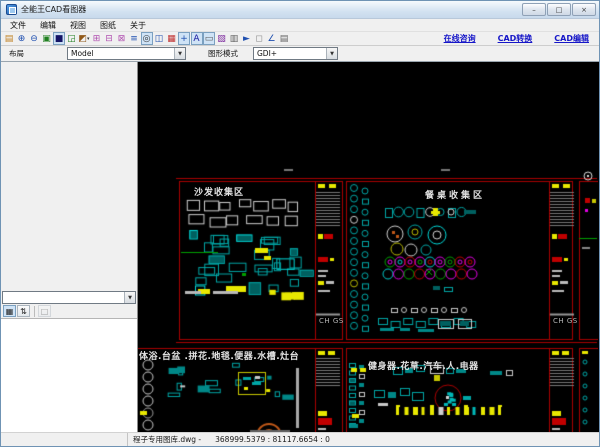 This screenshot has height=447, width=600. I want to click on link-cad-edit: CAD编辑, so click(571, 38).